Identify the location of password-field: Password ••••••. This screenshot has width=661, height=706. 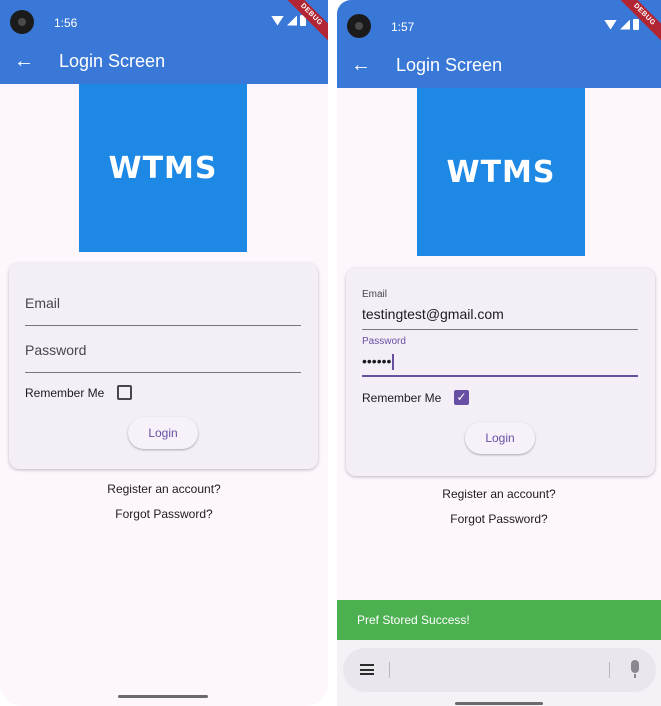
(500, 356).